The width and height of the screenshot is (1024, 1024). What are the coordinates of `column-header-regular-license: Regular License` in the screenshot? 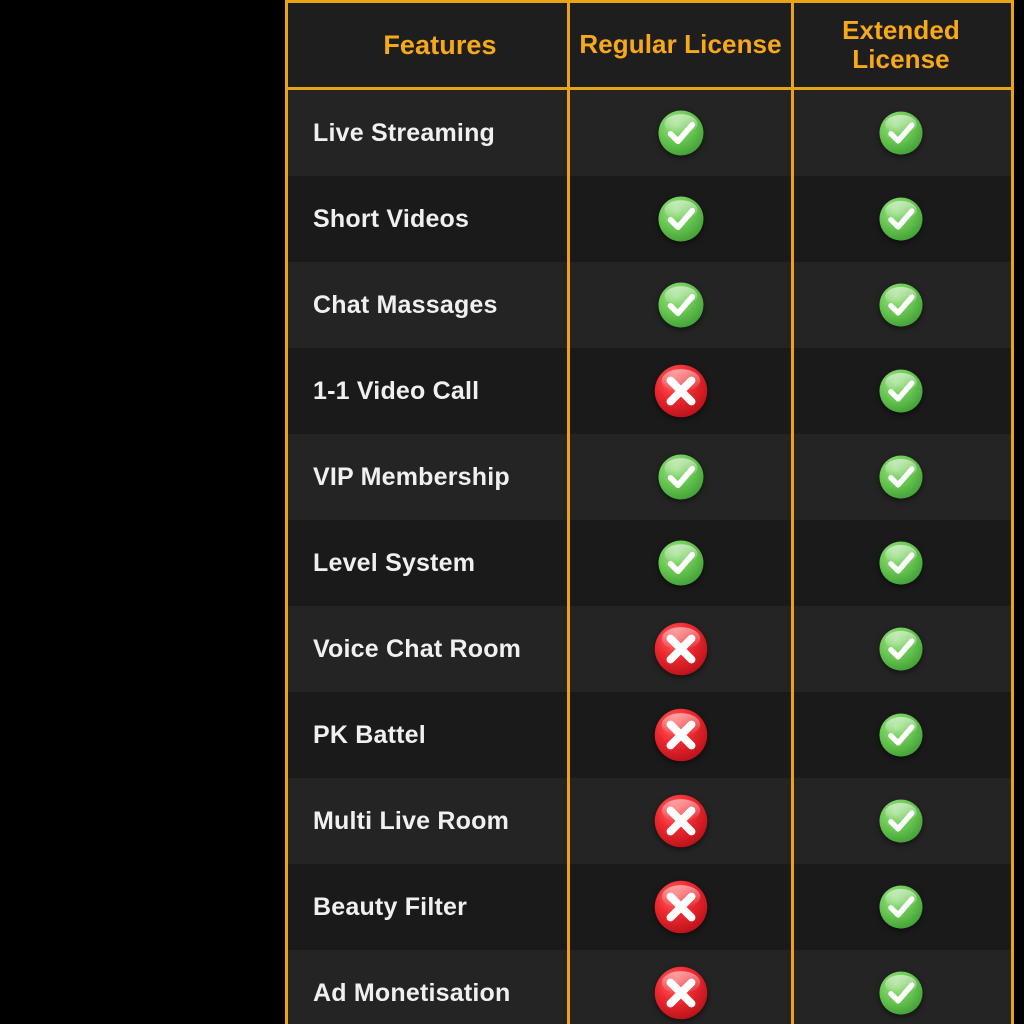 It's located at (679, 45).